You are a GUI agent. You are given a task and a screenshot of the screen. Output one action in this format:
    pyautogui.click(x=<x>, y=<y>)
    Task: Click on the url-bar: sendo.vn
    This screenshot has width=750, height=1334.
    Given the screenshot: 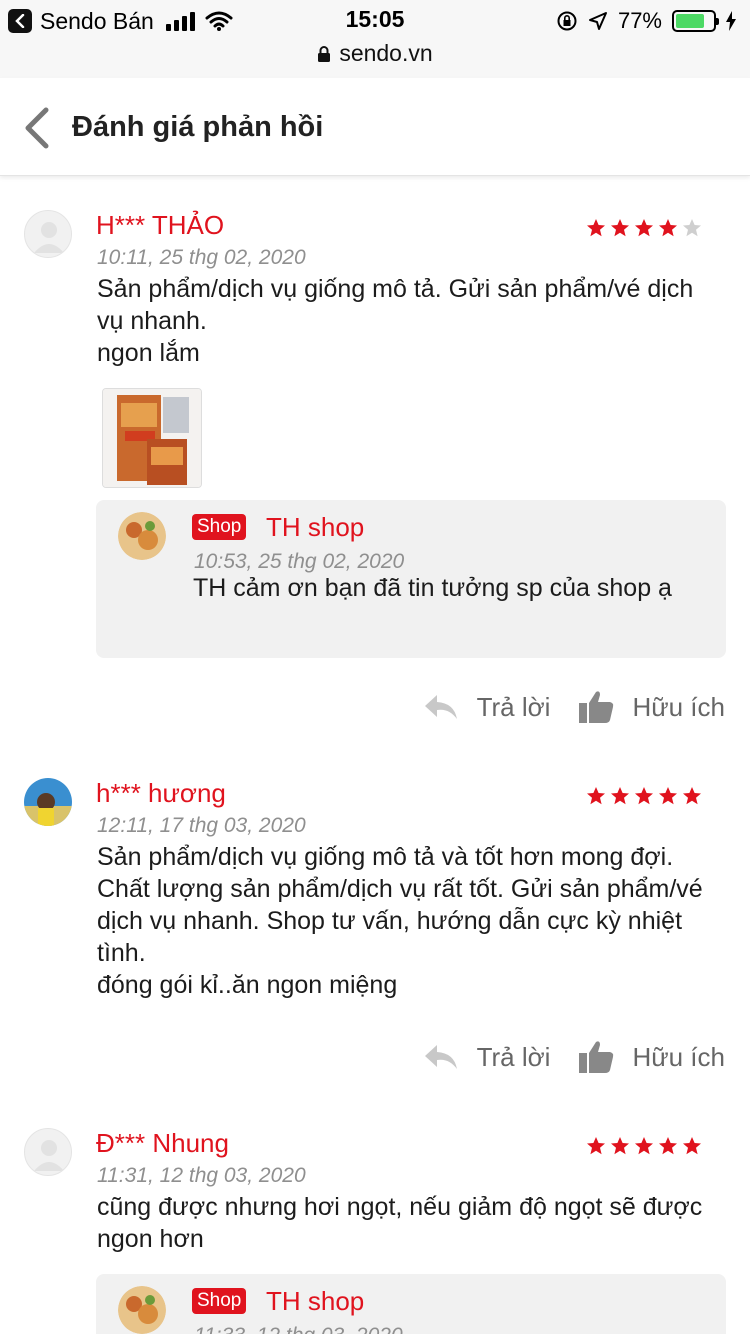 What is the action you would take?
    pyautogui.click(x=375, y=53)
    